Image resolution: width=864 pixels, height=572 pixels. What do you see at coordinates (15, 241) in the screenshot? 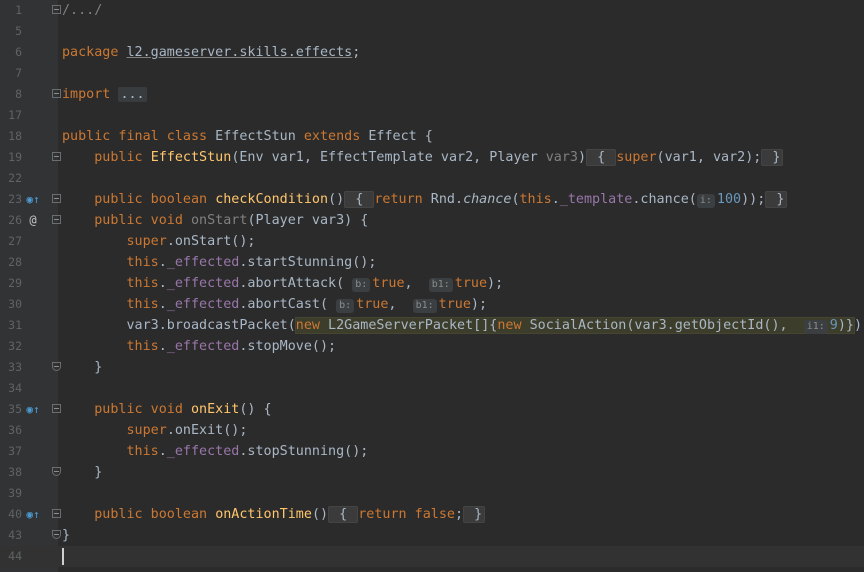
I see `line-number: 27` at bounding box center [15, 241].